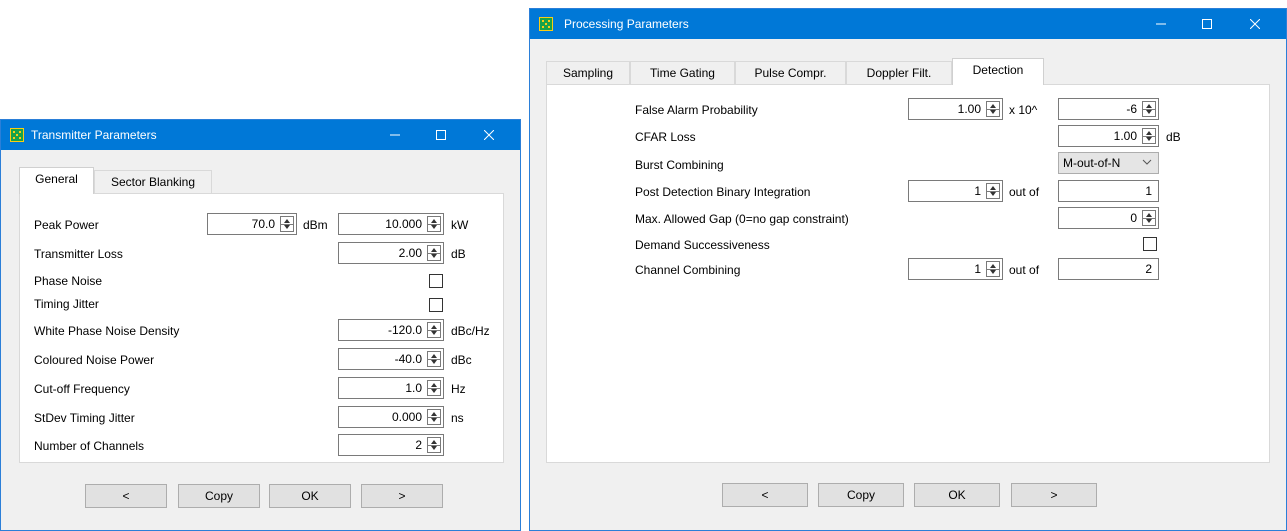  I want to click on timing-jitter-checkbox, so click(436, 305).